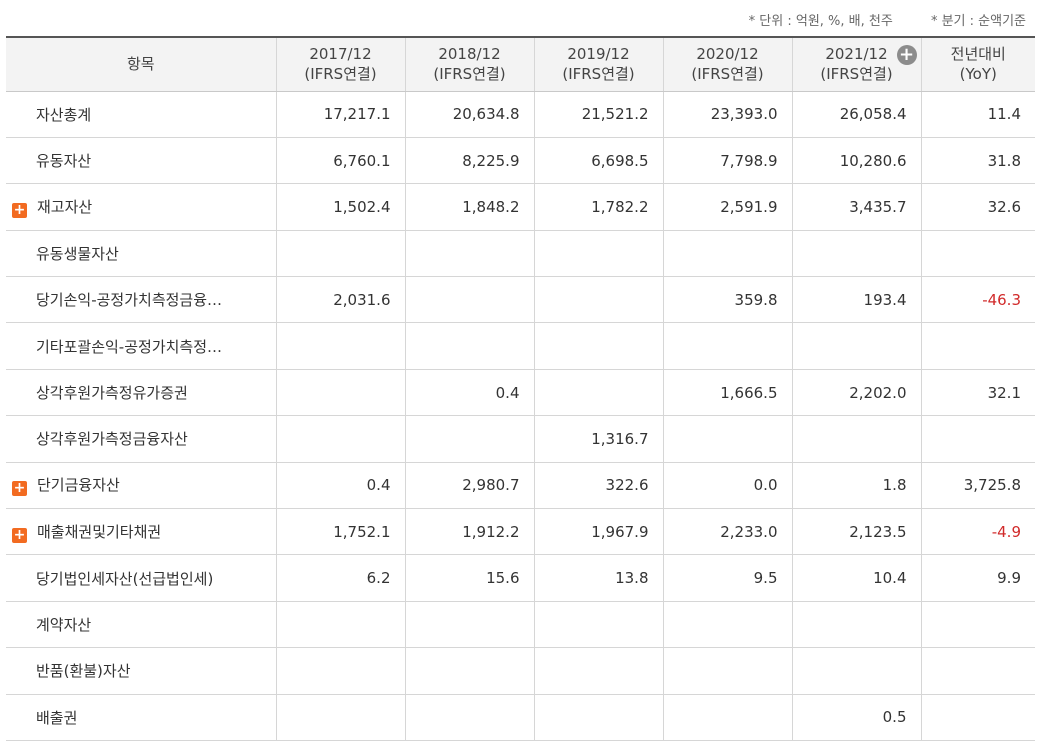 Image resolution: width=1048 pixels, height=742 pixels. What do you see at coordinates (598, 486) in the screenshot?
I see `value-cell: 322.6` at bounding box center [598, 486].